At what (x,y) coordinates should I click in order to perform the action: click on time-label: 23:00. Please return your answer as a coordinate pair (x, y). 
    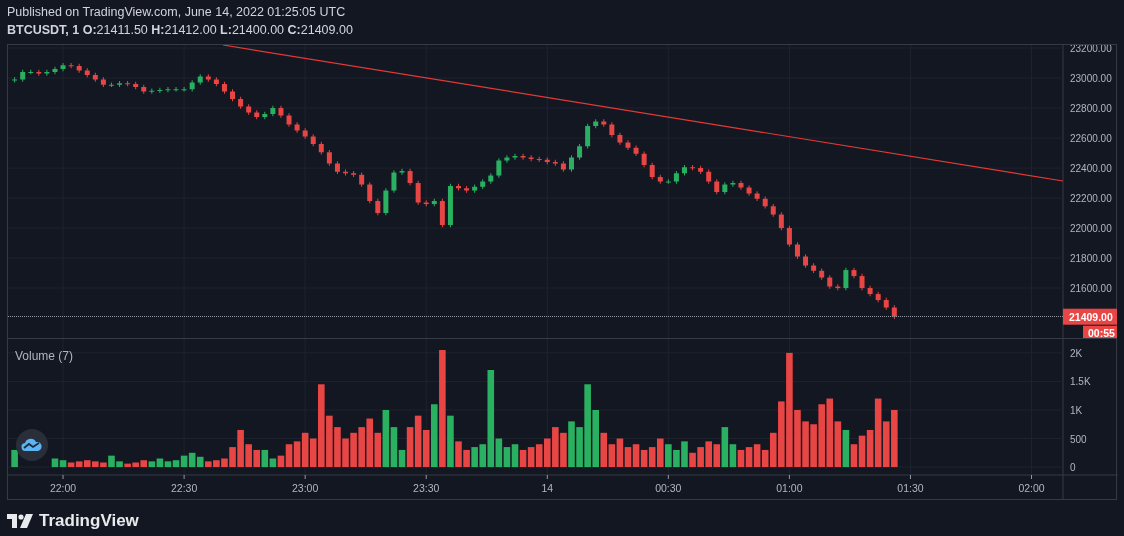
    Looking at the image, I should click on (305, 488).